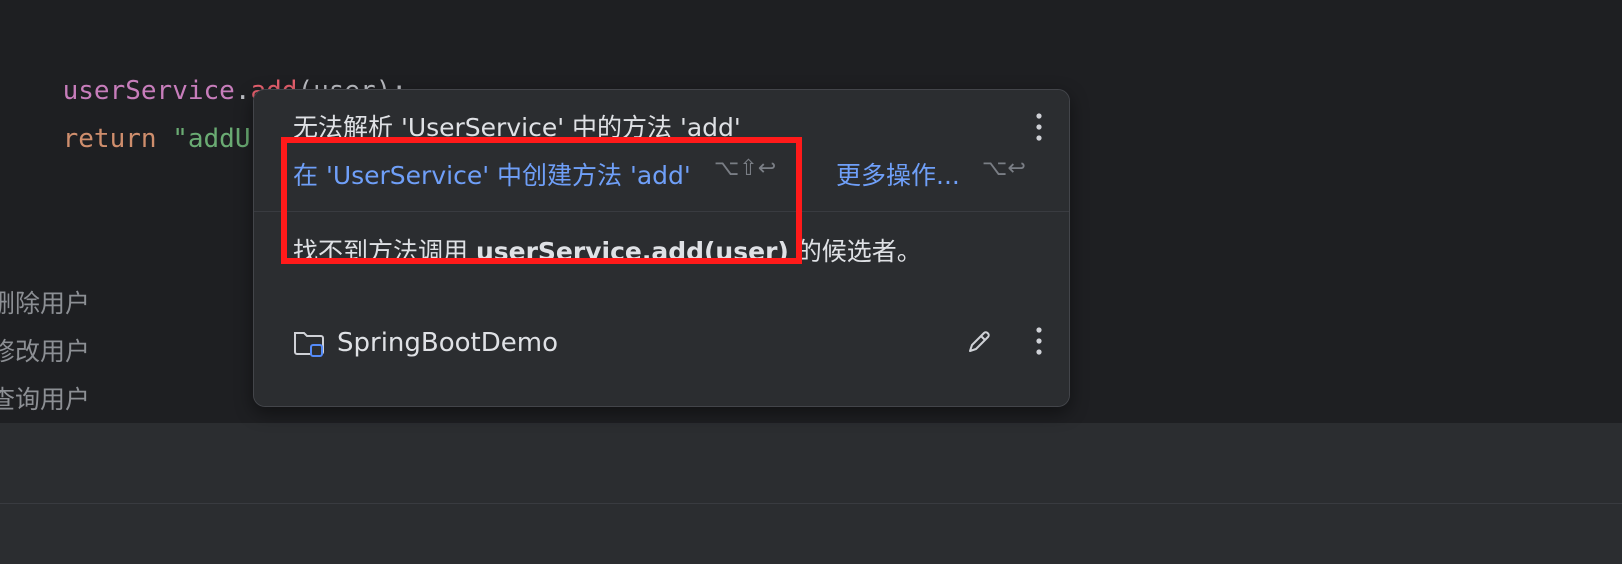  I want to click on project-name: SpringBootDemo, so click(447, 343).